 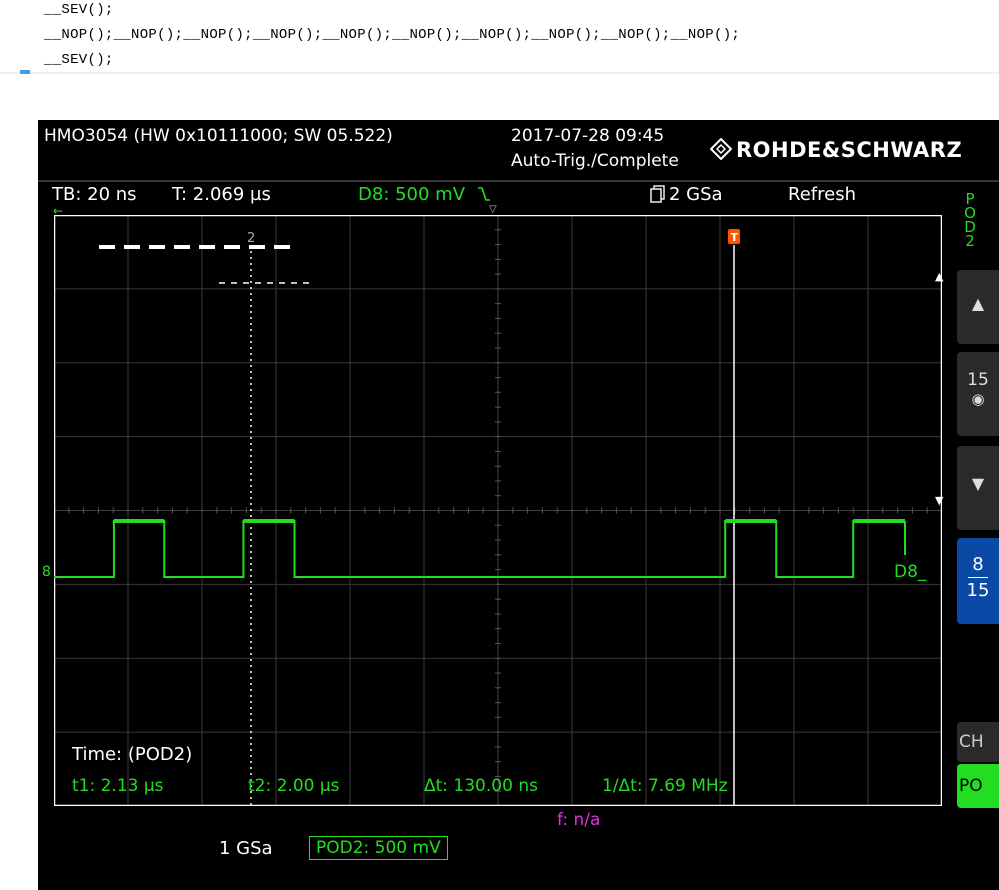 I want to click on brand-logo: ROHDE&SCHWARZ, so click(x=836, y=150).